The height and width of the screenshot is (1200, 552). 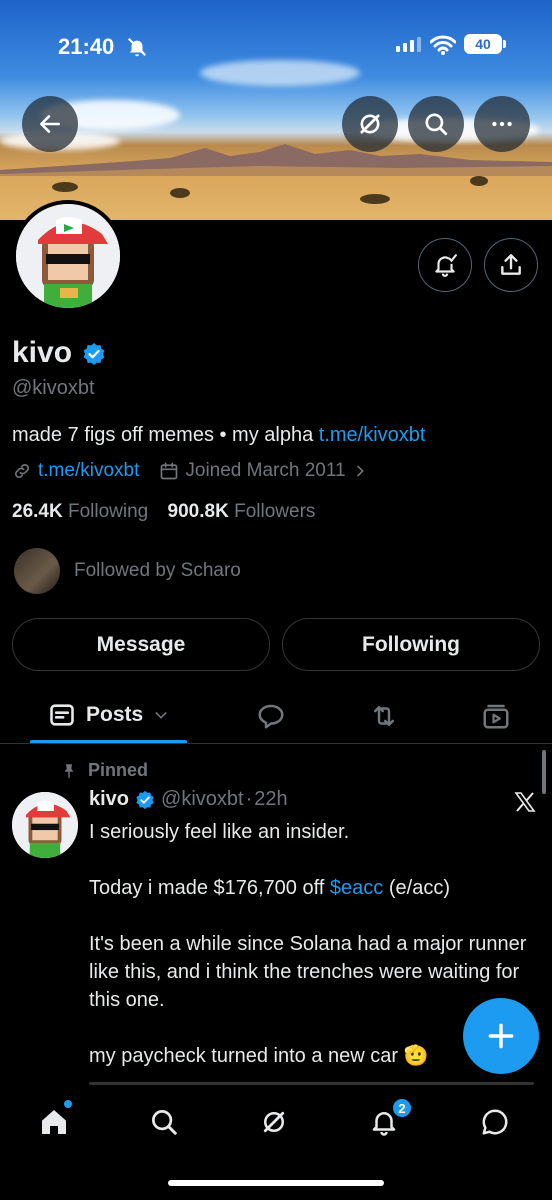 I want to click on following-count: 26.4K, so click(x=37, y=511).